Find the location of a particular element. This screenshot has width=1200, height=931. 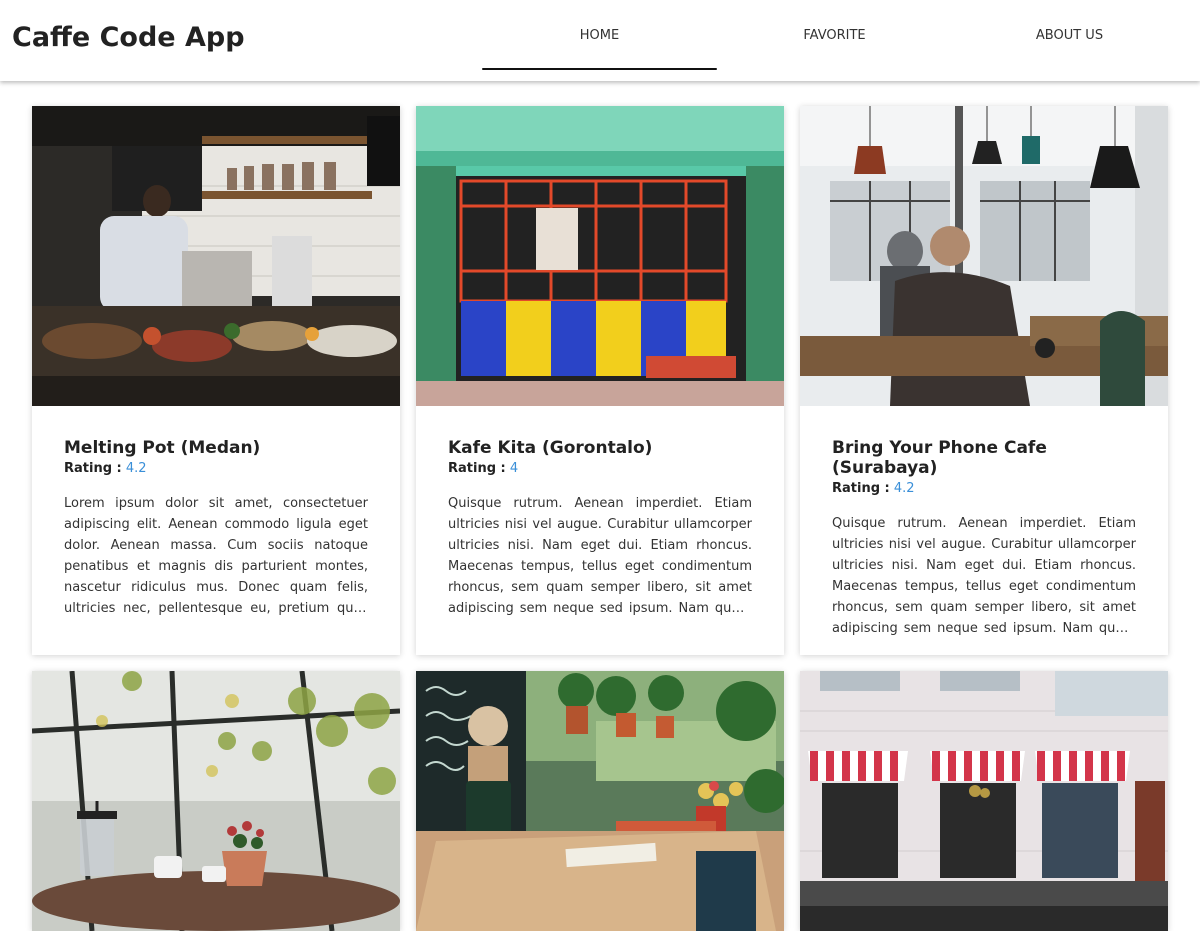

main-nav: HOME FAVORITE ABOUT US is located at coordinates (841, 40).